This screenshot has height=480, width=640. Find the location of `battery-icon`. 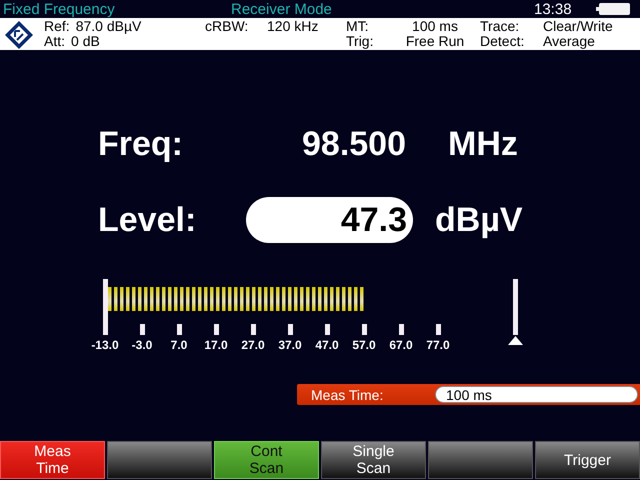

battery-icon is located at coordinates (613, 9).